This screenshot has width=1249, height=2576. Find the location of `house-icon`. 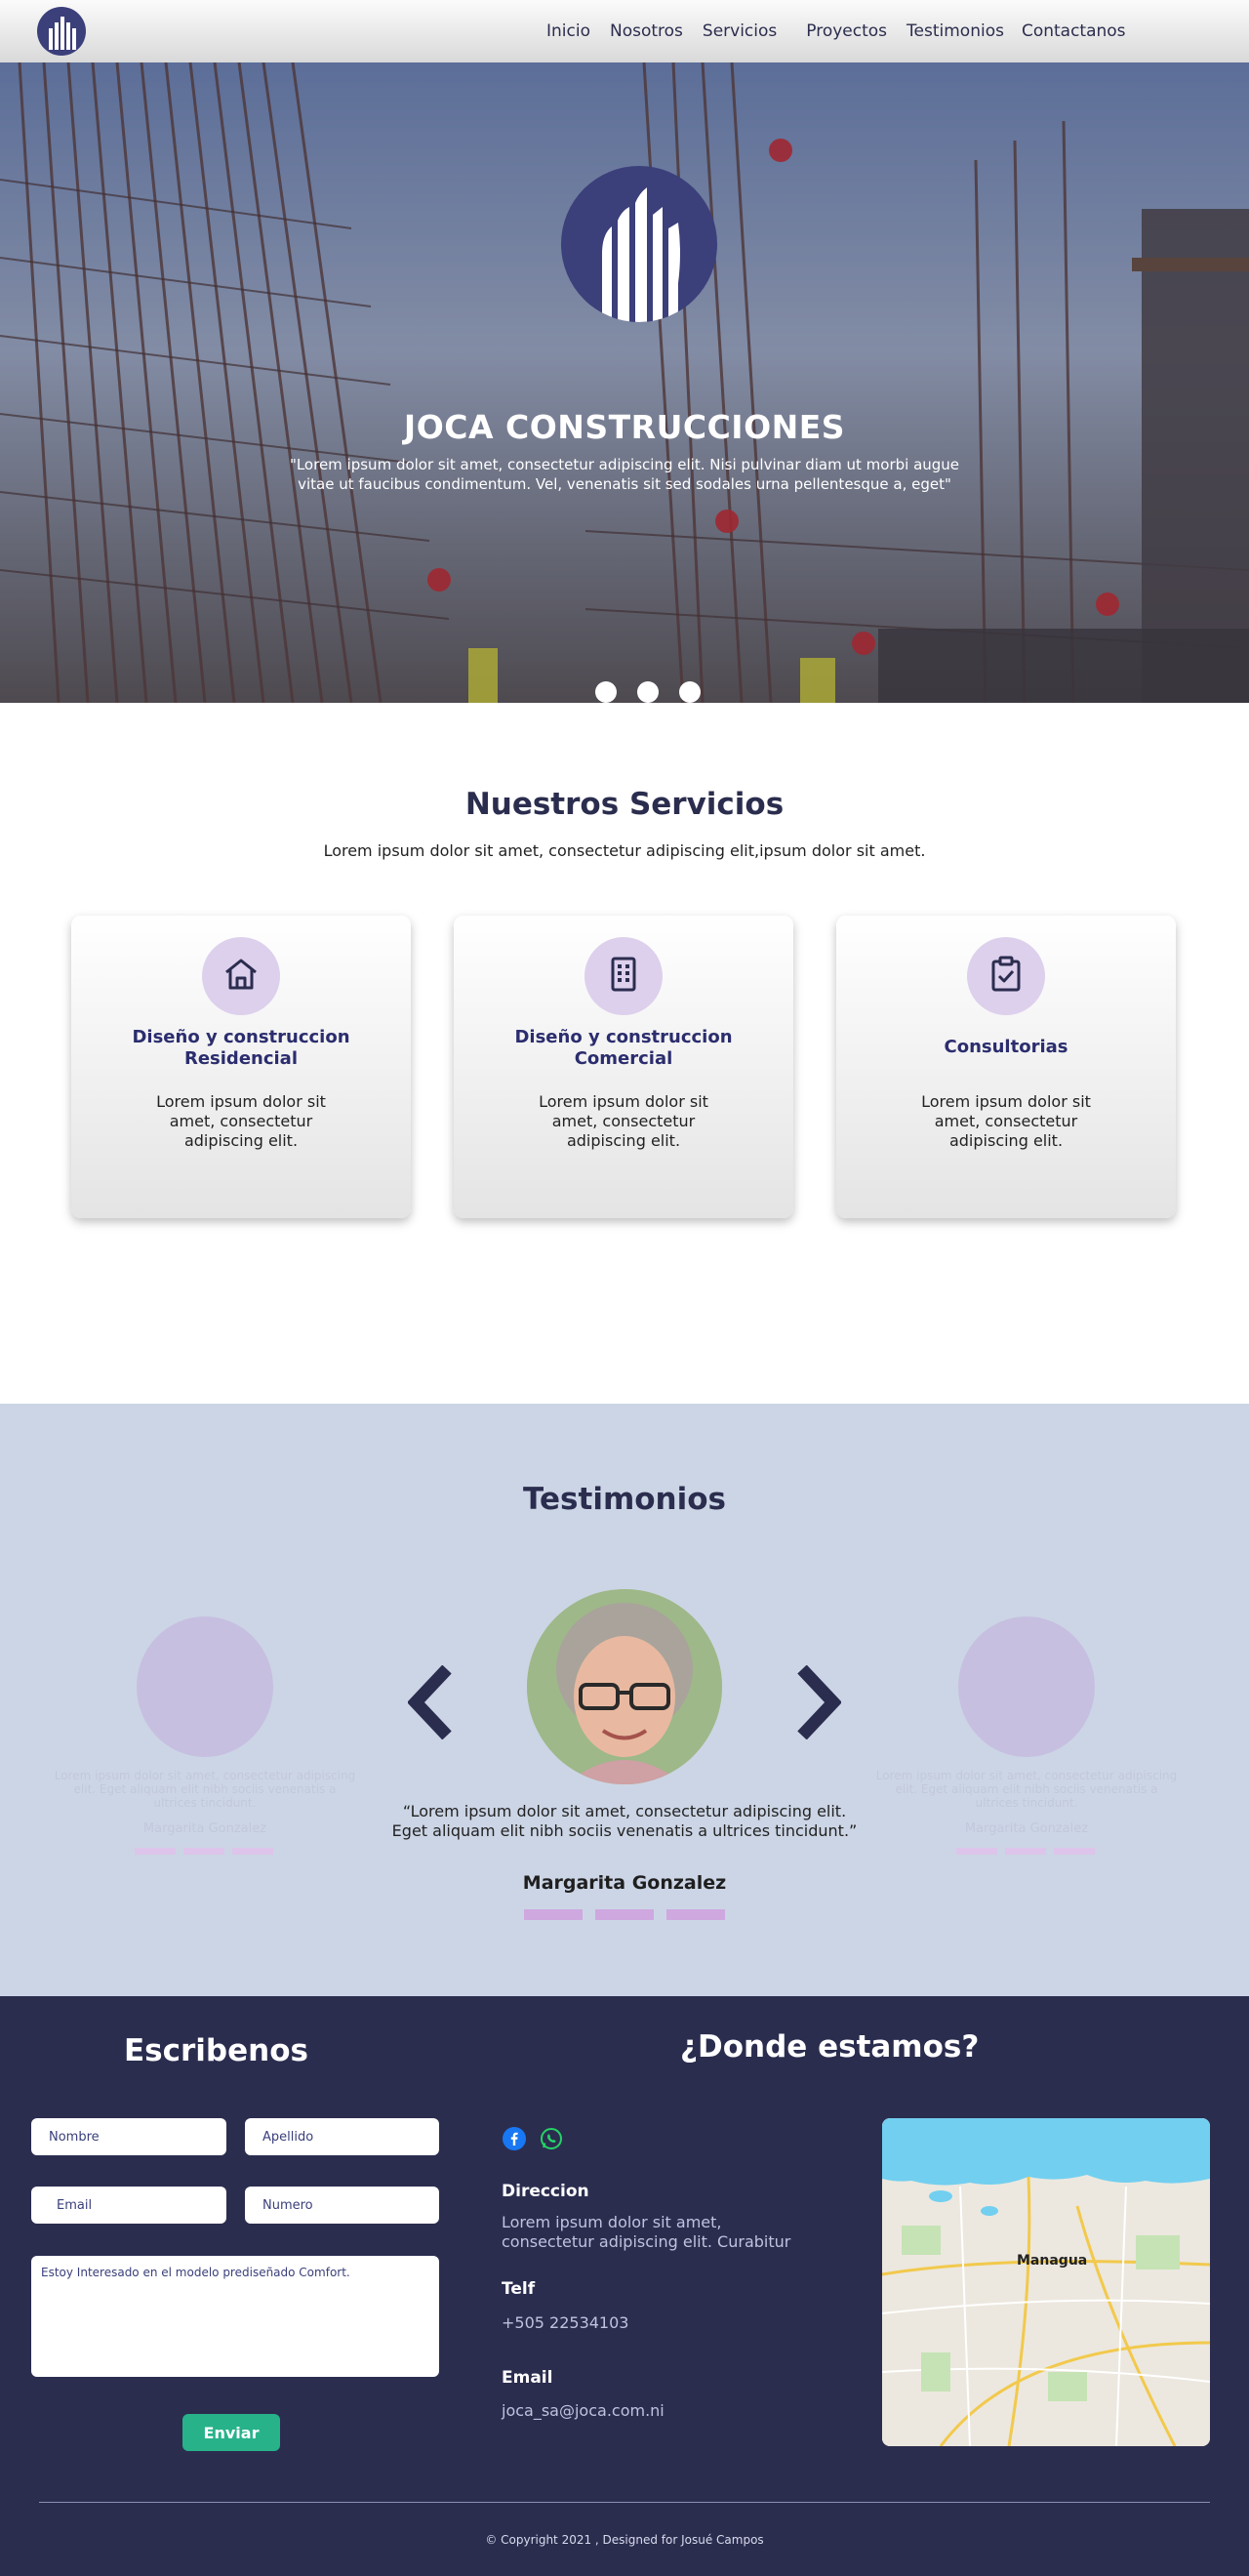

house-icon is located at coordinates (241, 976).